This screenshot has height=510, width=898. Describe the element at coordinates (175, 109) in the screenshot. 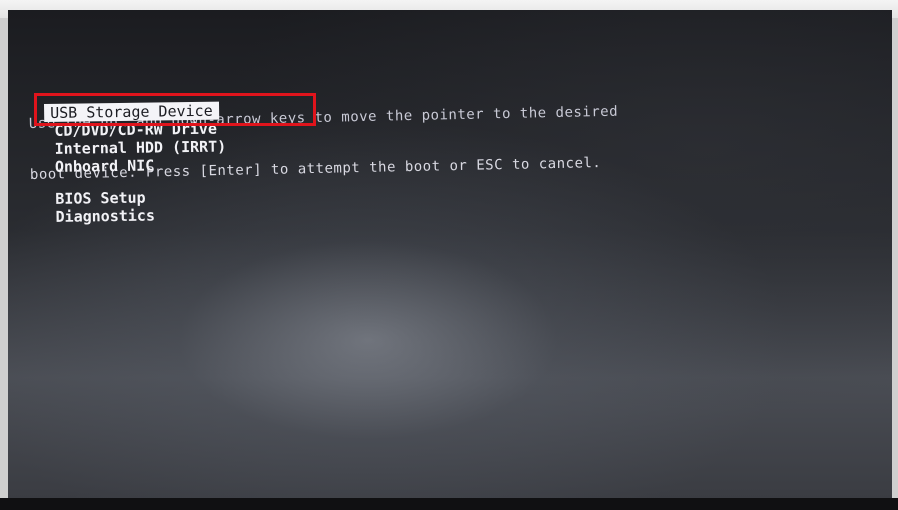

I see `highlight-annotation-box` at that location.